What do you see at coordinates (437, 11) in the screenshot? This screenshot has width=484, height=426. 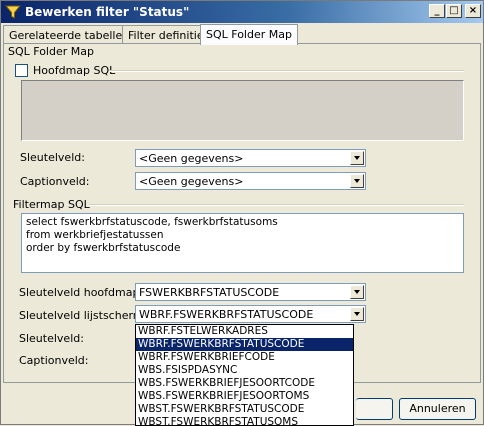 I see `minimize-button: _` at bounding box center [437, 11].